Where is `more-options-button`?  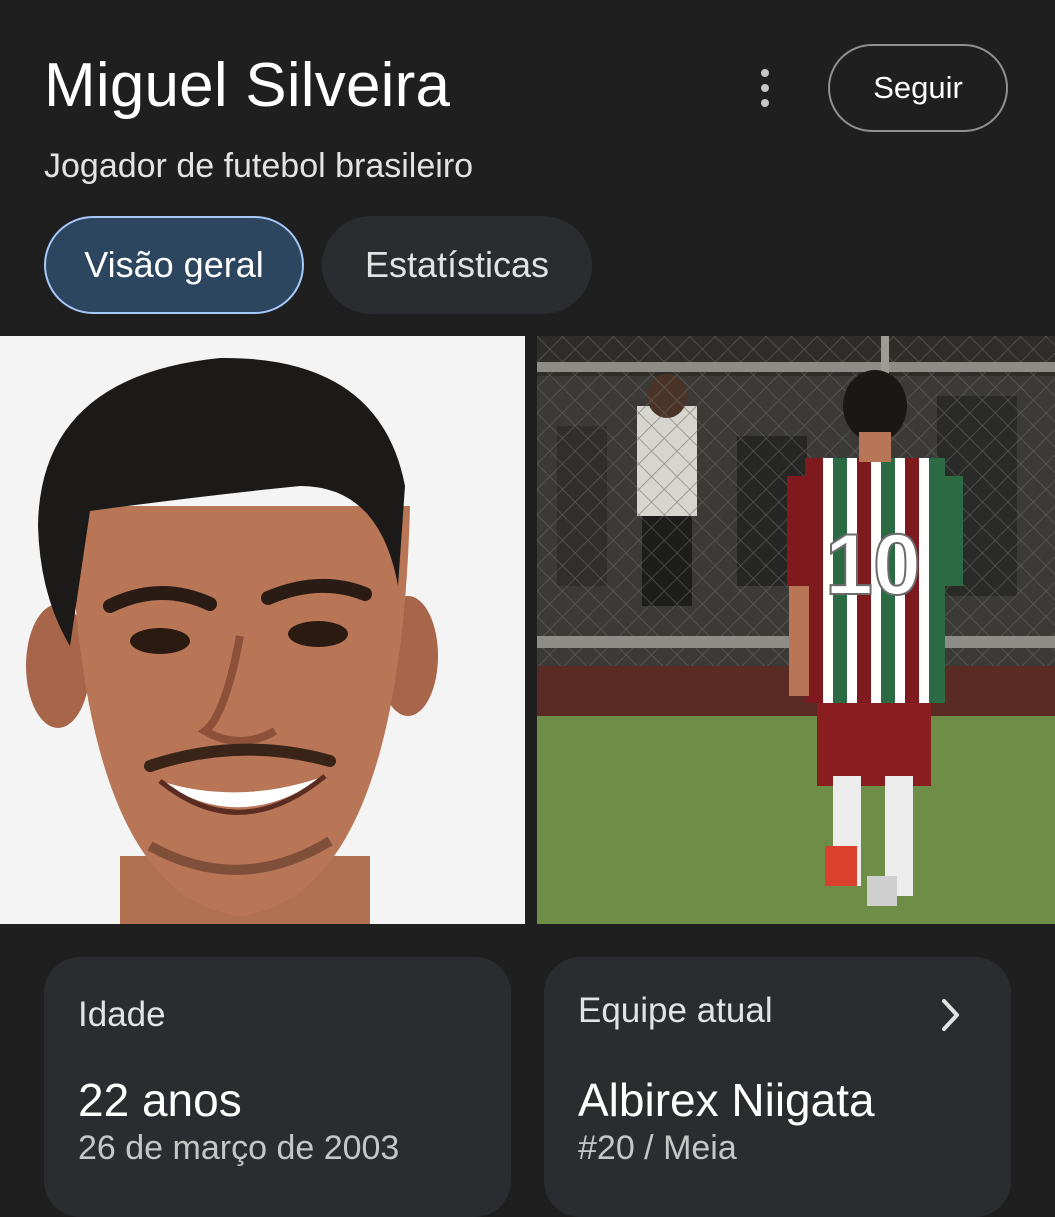 more-options-button is located at coordinates (765, 88).